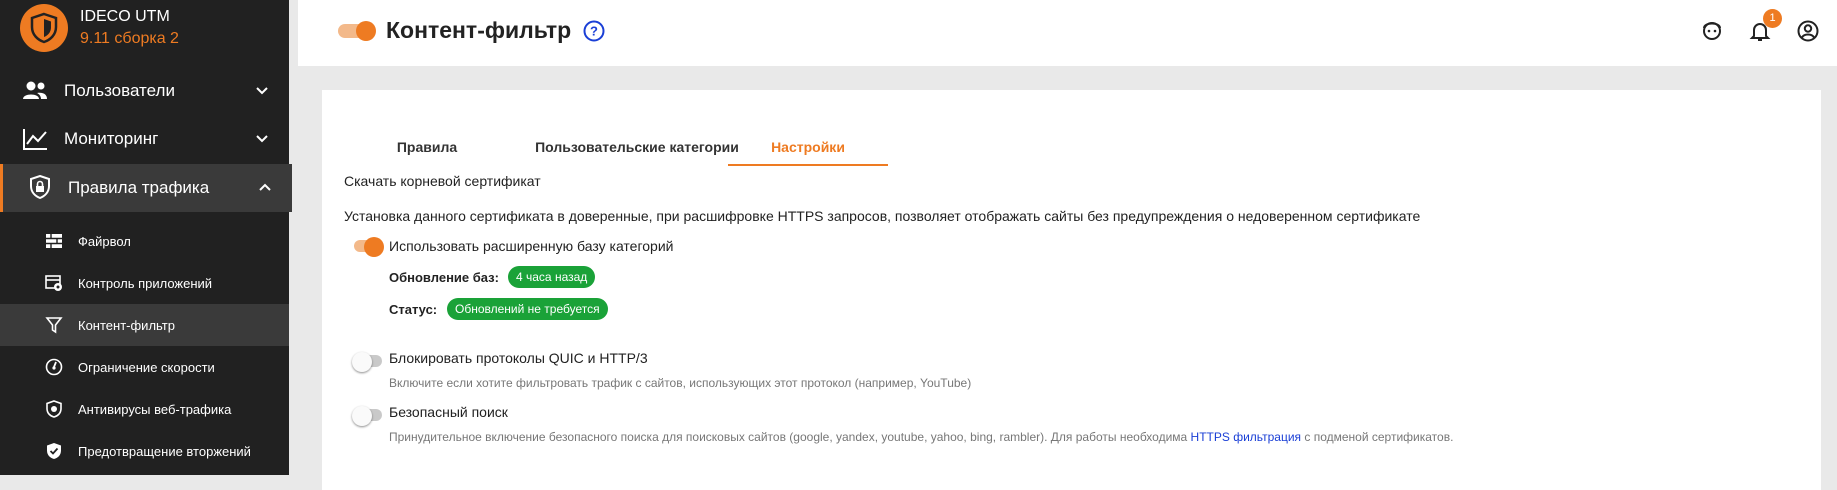  What do you see at coordinates (531, 246) in the screenshot?
I see `extended-db-label: Использовать расширенную базу категорий` at bounding box center [531, 246].